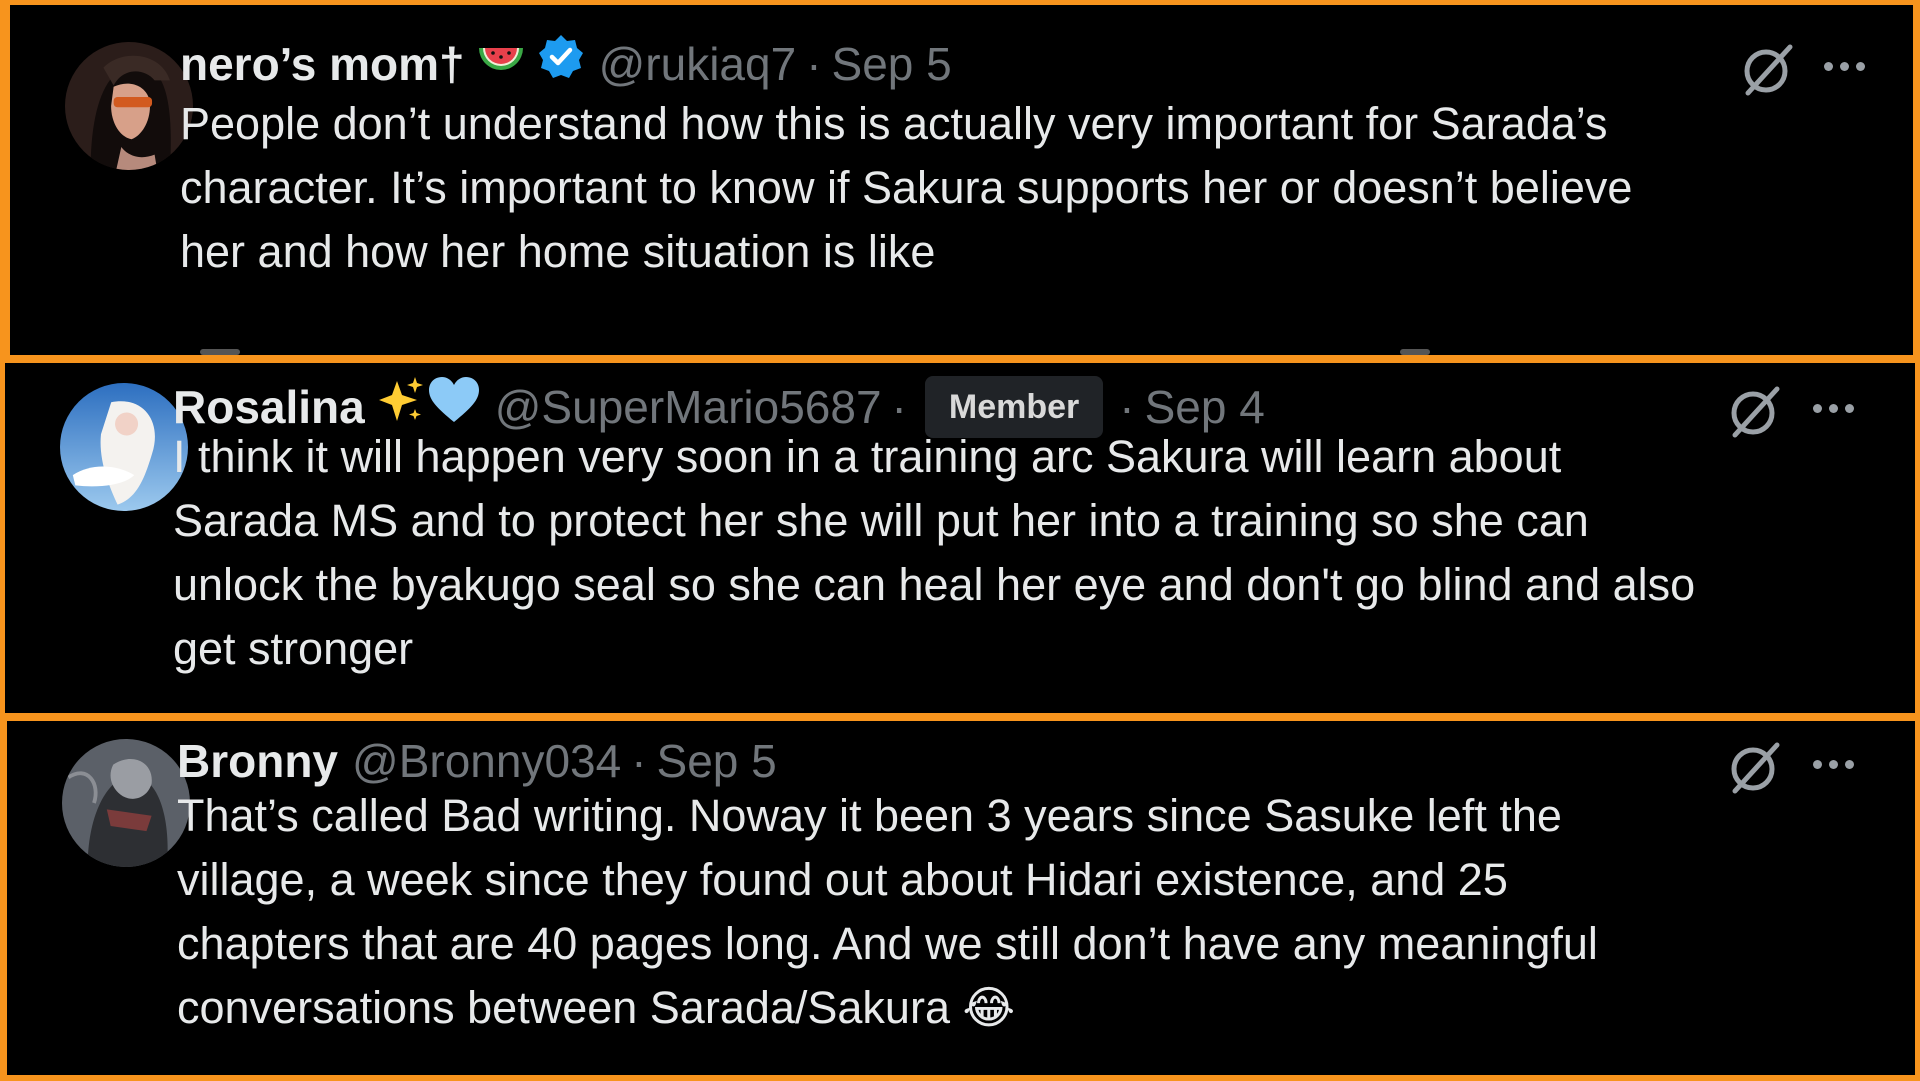 This screenshot has height=1081, width=1920. Describe the element at coordinates (698, 64) in the screenshot. I see `user-handle: @rukiaq7` at that location.